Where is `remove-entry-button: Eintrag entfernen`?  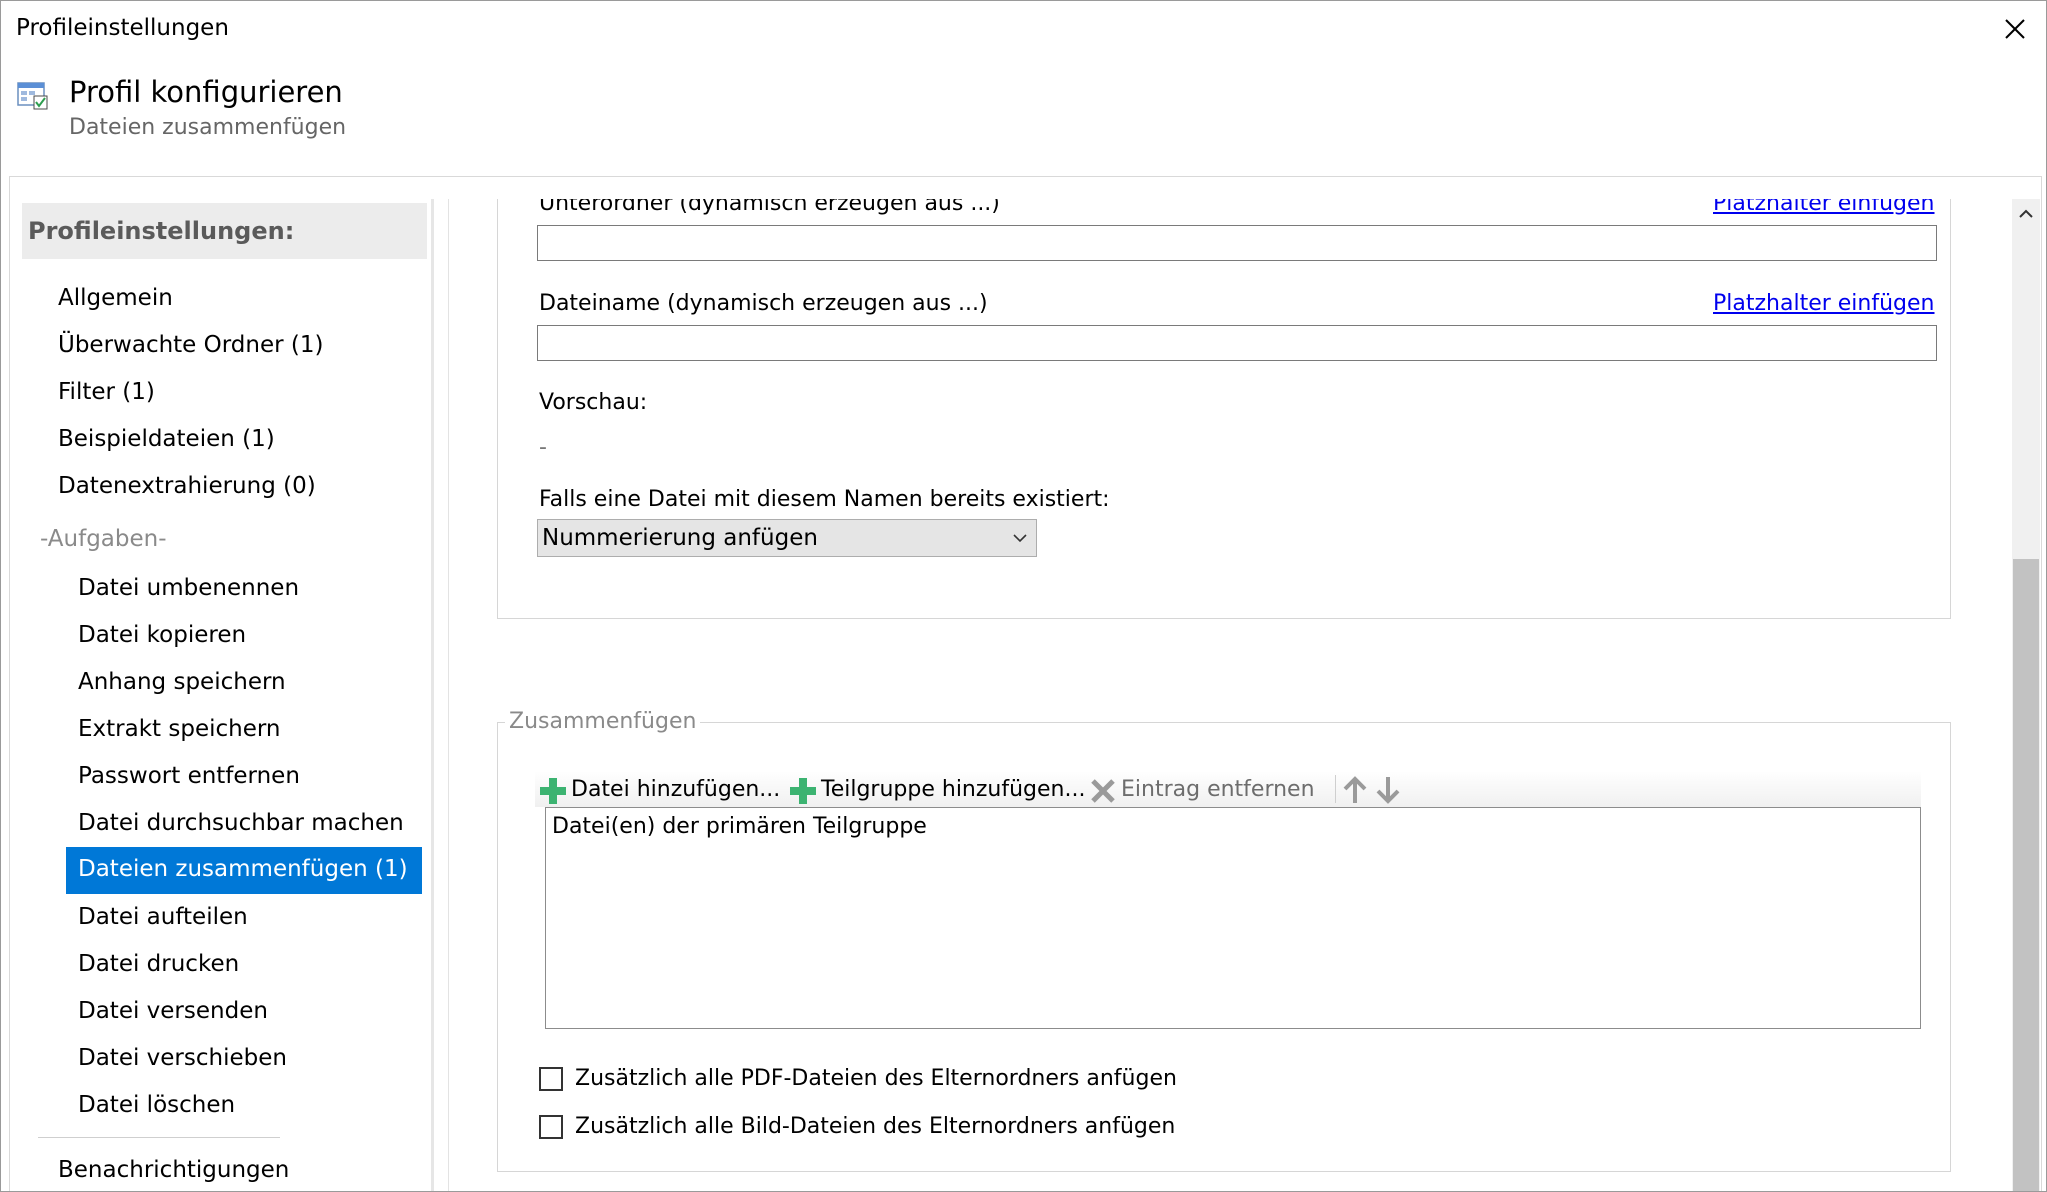
remove-entry-button: Eintrag entfernen is located at coordinates (1207, 789).